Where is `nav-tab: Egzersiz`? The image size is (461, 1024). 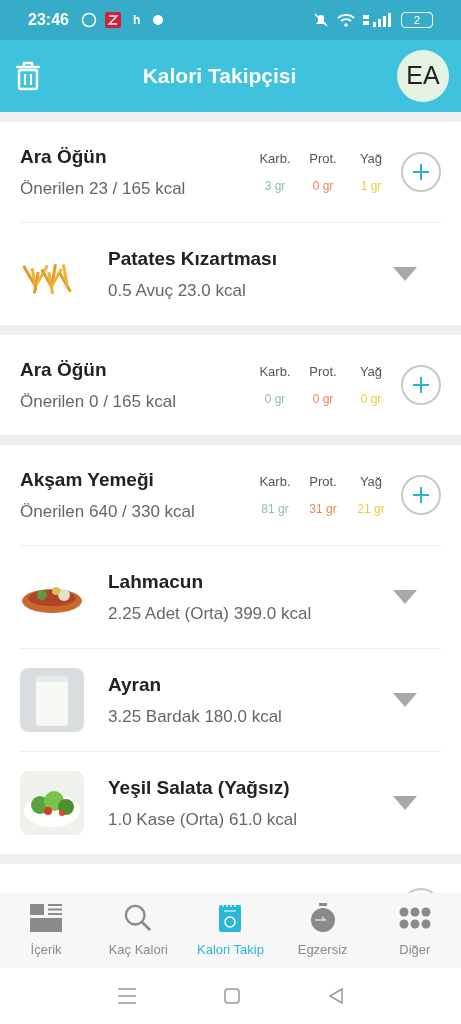 nav-tab: Egzersiz is located at coordinates (322, 930).